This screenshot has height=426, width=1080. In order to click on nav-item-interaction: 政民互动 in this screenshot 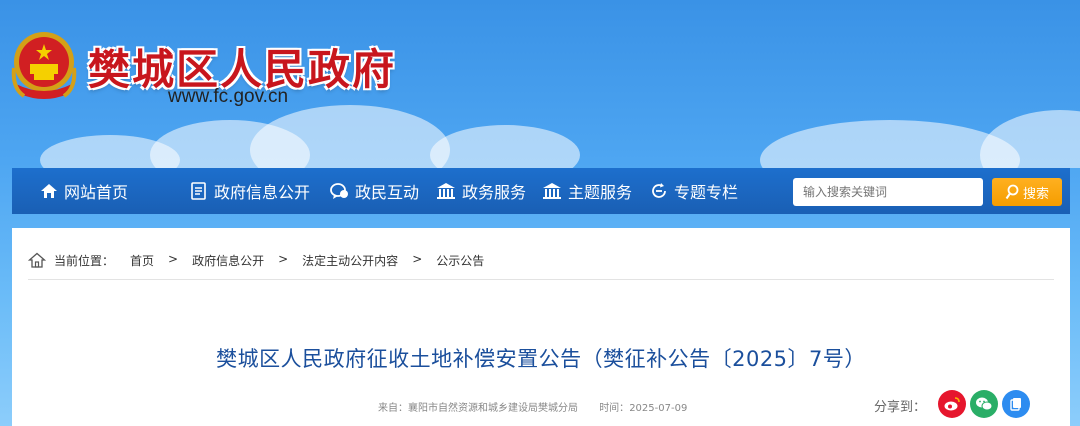, I will do `click(374, 191)`.